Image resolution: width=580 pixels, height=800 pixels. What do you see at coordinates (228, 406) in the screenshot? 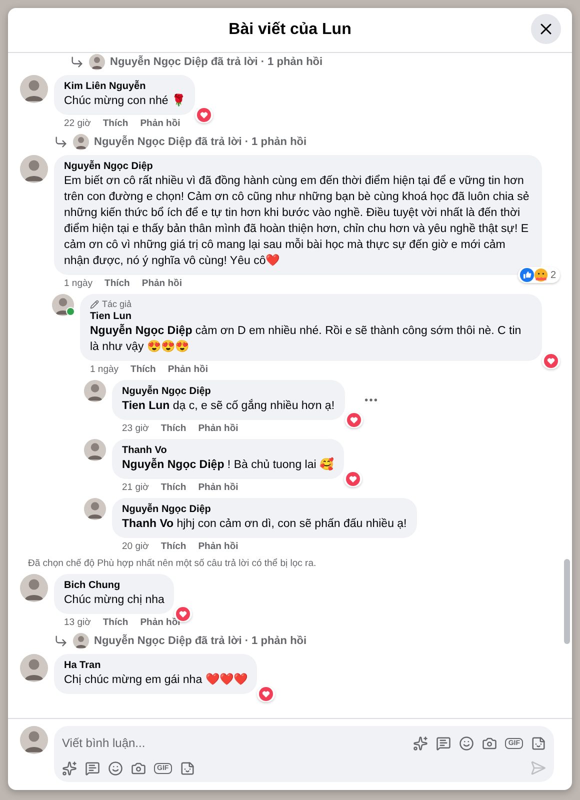
I see `comment-text: Tien Lun dạ c, e sẽ cố gắng nhiều hơn ạ!` at bounding box center [228, 406].